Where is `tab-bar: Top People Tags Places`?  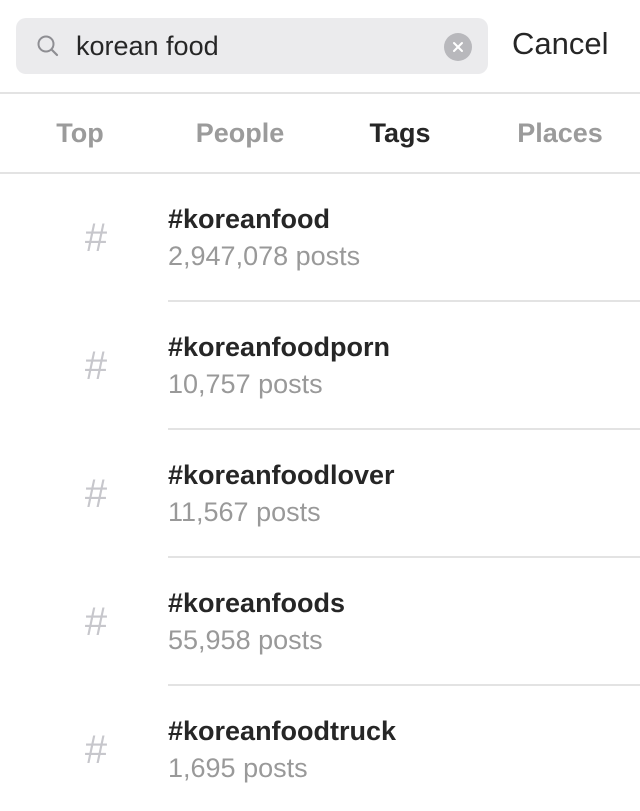 tab-bar: Top People Tags Places is located at coordinates (320, 134).